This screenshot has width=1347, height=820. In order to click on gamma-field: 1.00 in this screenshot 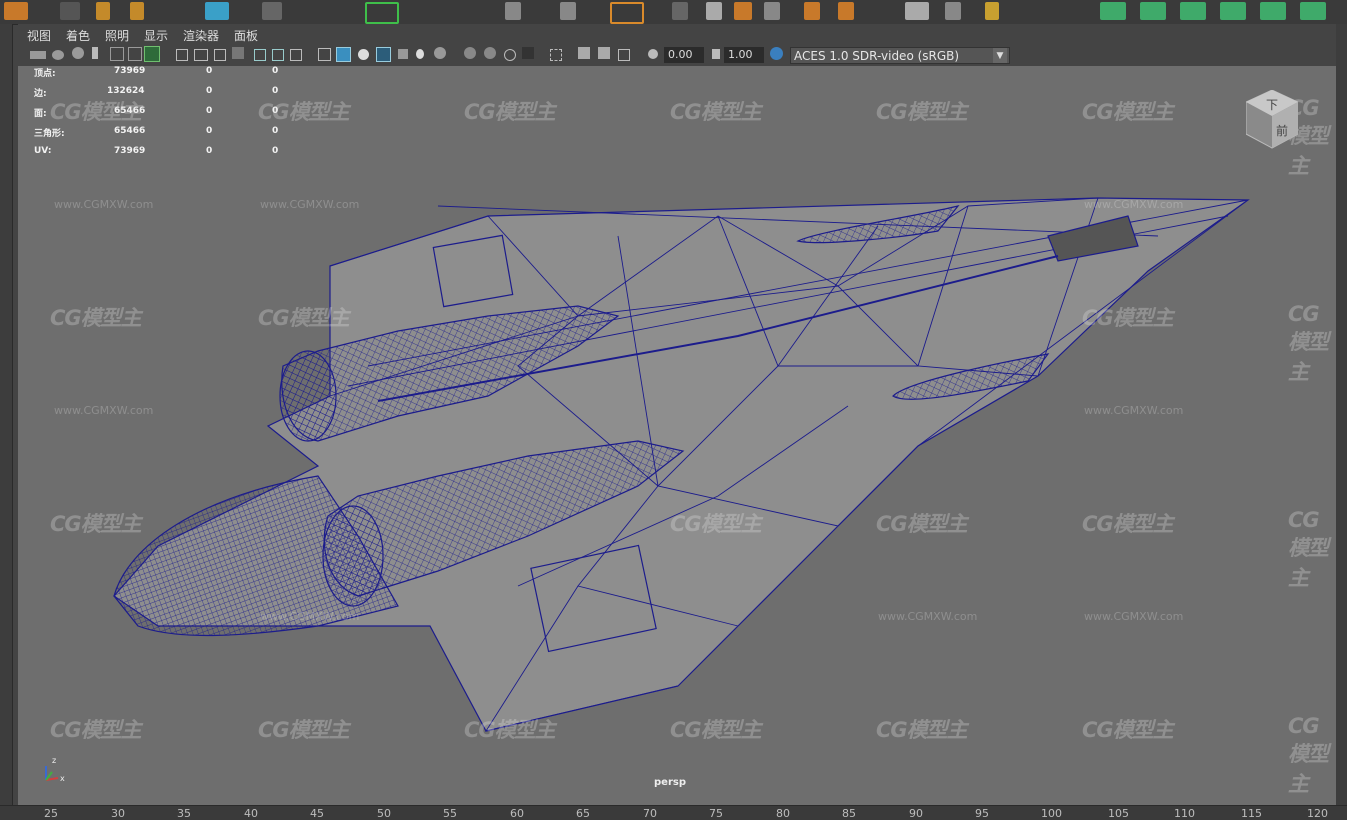, I will do `click(744, 55)`.